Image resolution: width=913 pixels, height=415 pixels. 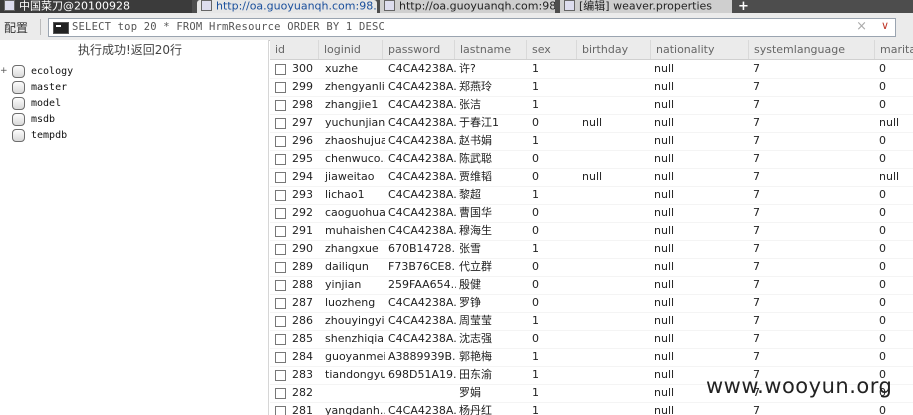 What do you see at coordinates (799, 386) in the screenshot?
I see `watermark: www.wooyun.org` at bounding box center [799, 386].